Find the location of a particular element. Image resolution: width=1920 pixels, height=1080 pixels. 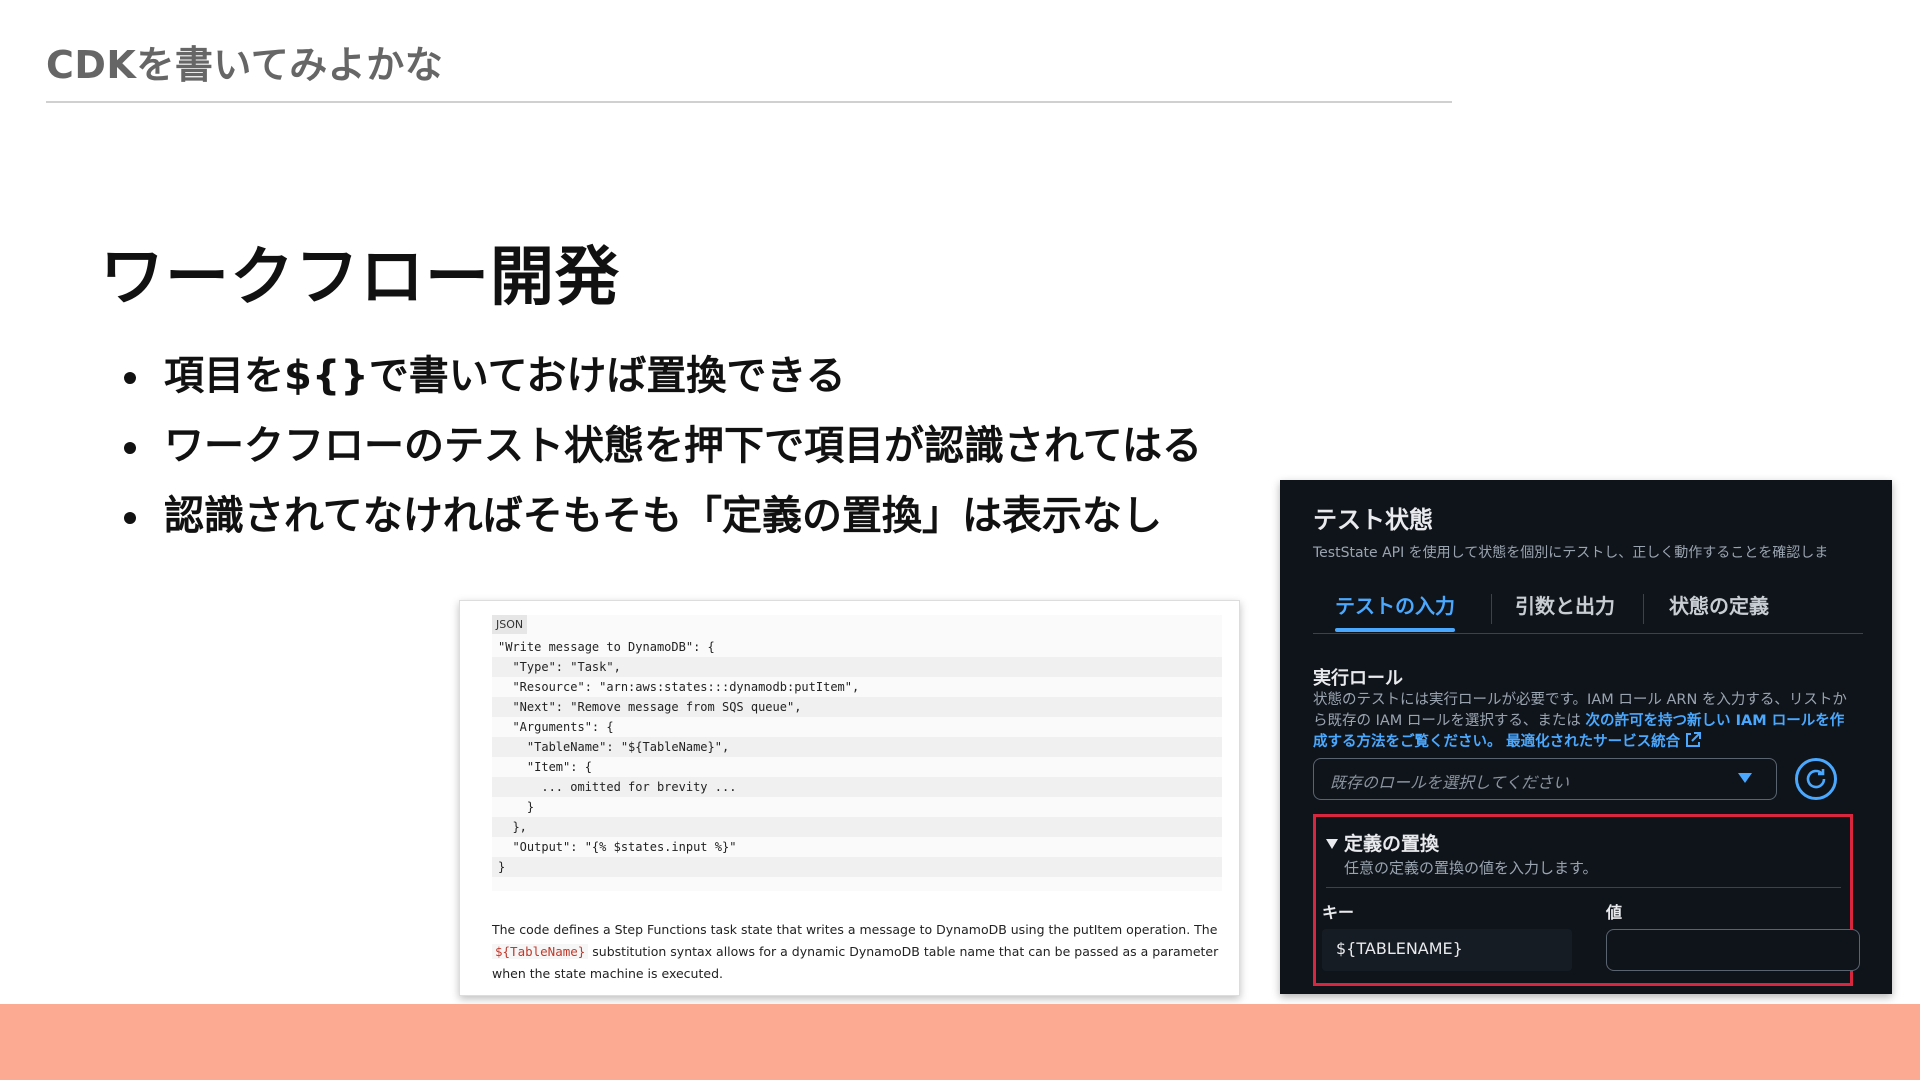

code-line: "TableName": "${TableName}", is located at coordinates (857, 747).